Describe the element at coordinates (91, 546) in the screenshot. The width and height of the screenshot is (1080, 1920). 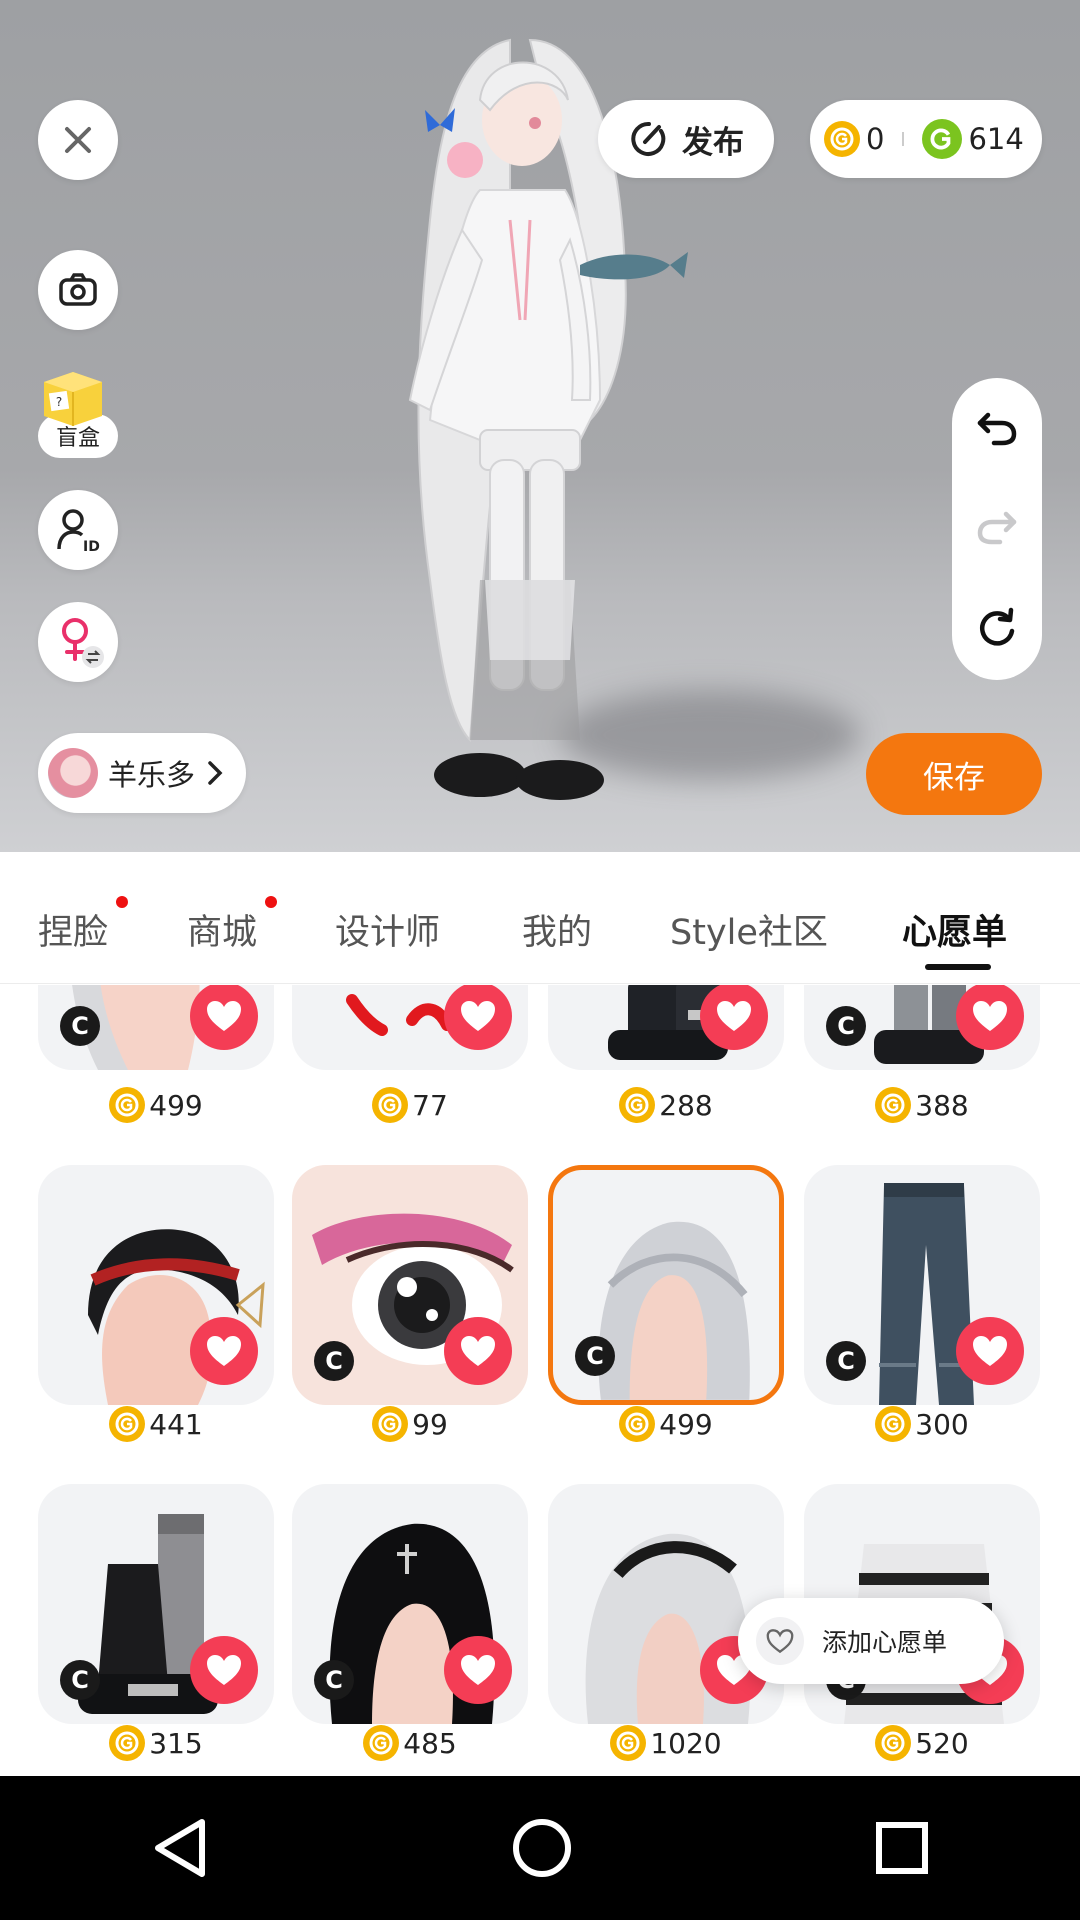
I see `svg-text: ID` at that location.